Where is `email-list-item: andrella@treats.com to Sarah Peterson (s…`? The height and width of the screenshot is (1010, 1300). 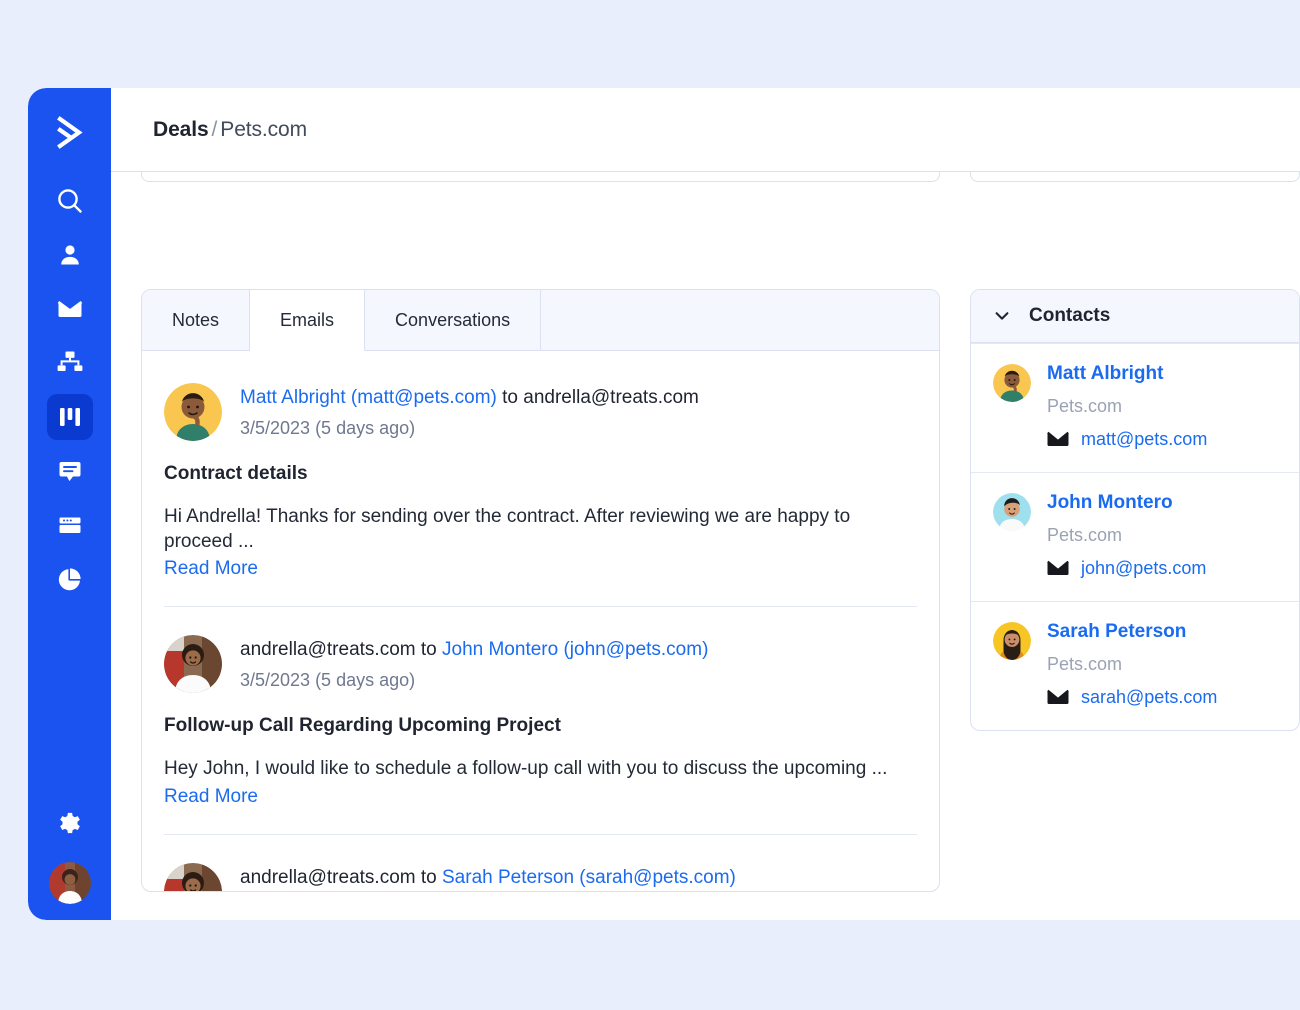
email-list-item: andrella@treats.com to Sarah Peterson (s… is located at coordinates (540, 862).